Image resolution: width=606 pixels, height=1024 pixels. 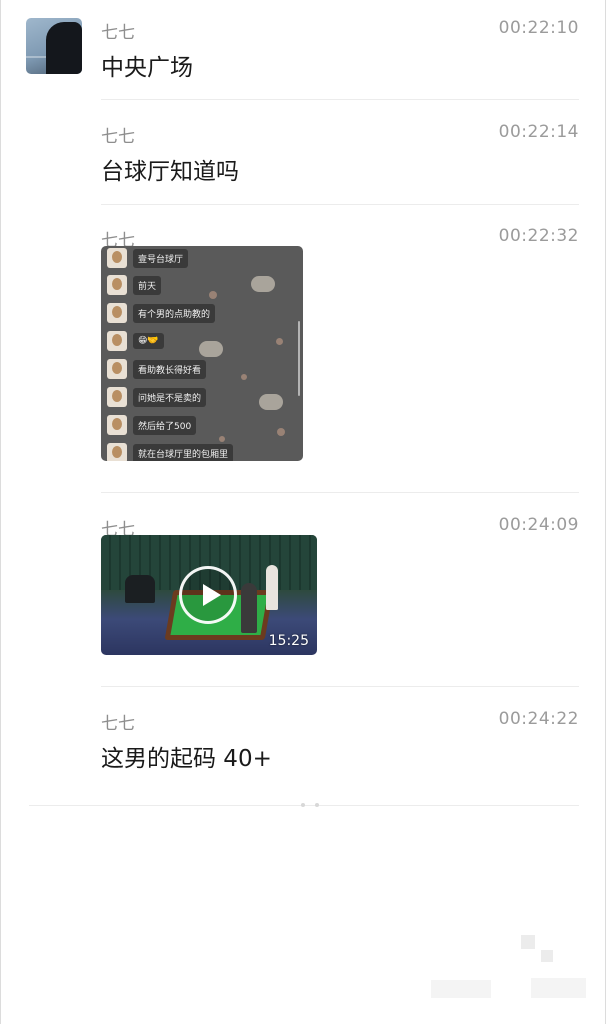 I want to click on chat-bubble: 前天, so click(x=147, y=285).